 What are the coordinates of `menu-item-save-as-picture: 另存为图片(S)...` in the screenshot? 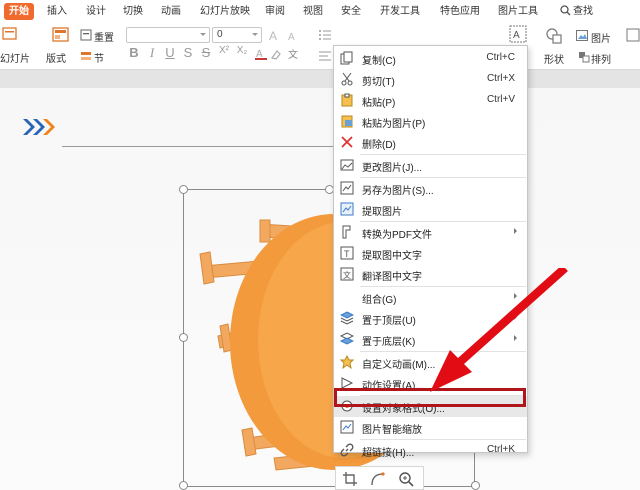 It's located at (430, 188).